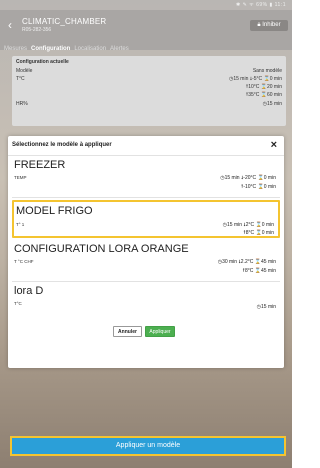 This screenshot has width=320, height=468. Describe the element at coordinates (258, 233) in the screenshot. I see `model-line-2: ⭡8°C ⌛0 min` at that location.